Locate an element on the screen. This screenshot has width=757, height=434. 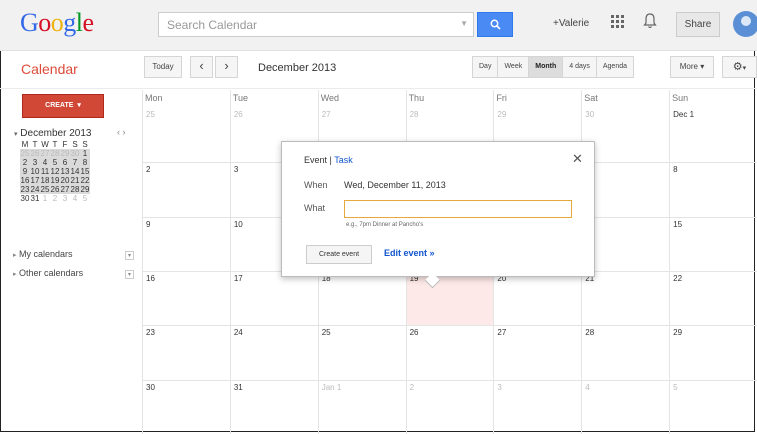
close-icon: ✕ is located at coordinates (577, 159).